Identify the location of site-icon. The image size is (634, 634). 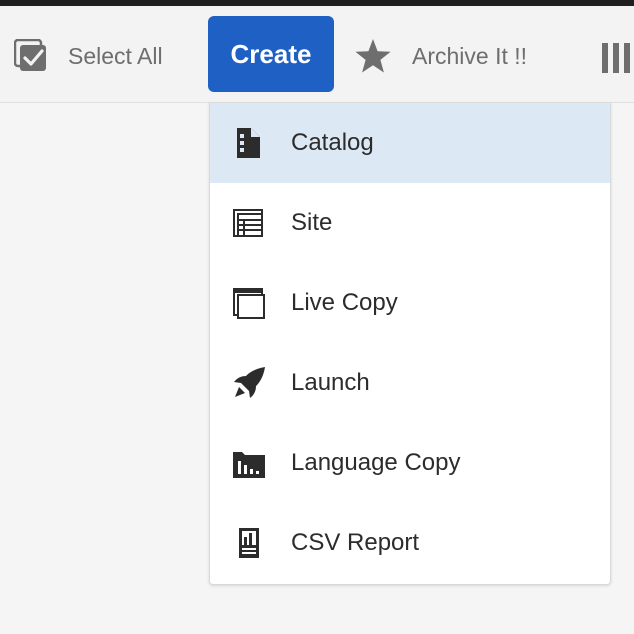
(249, 223).